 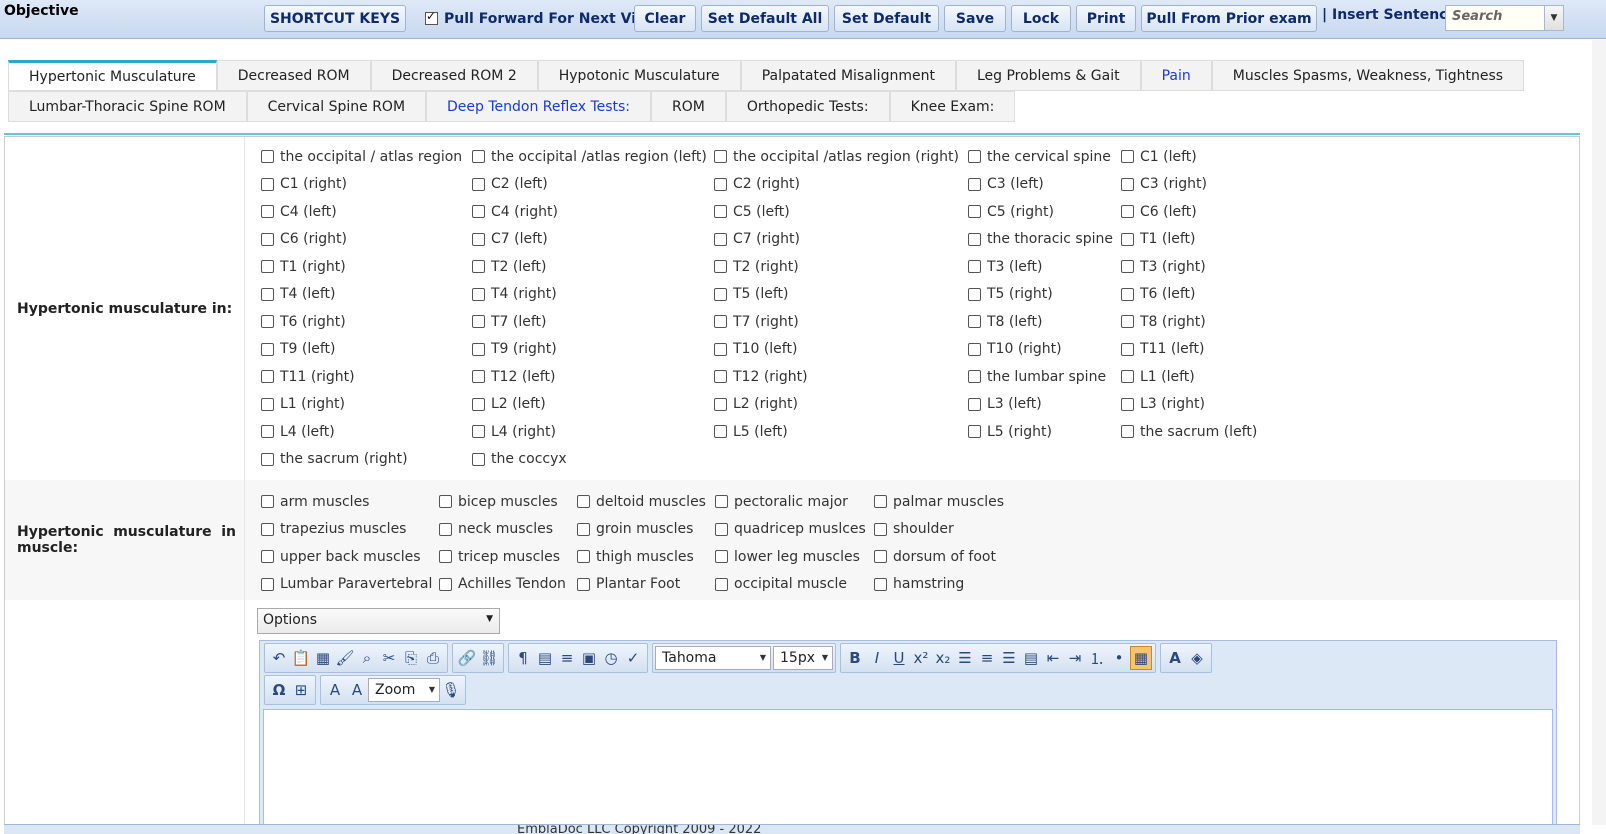 What do you see at coordinates (765, 18) in the screenshot?
I see `set-default-all-button: Set Default All` at bounding box center [765, 18].